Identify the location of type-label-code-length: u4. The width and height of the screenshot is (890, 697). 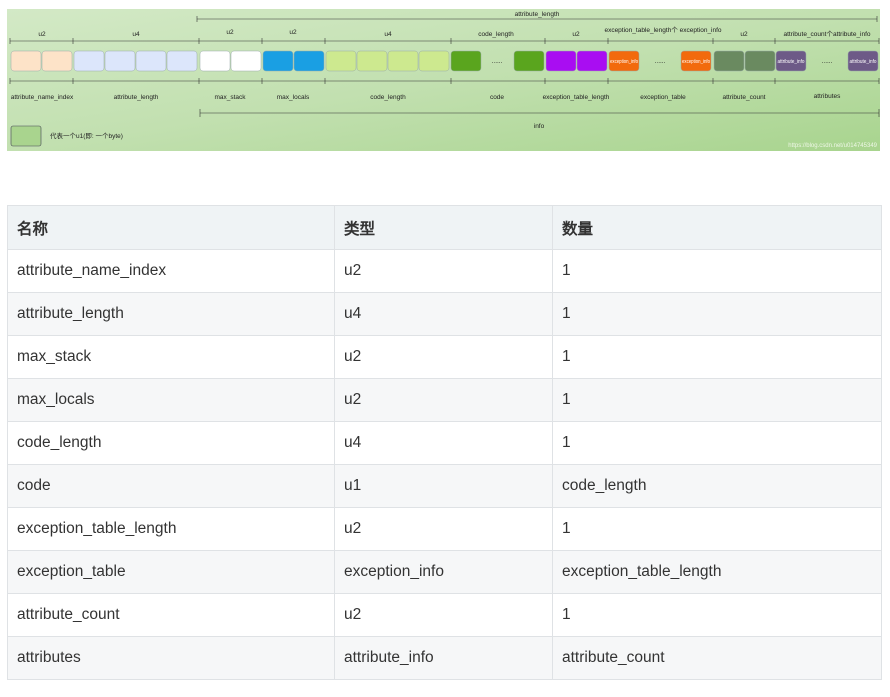
(388, 34).